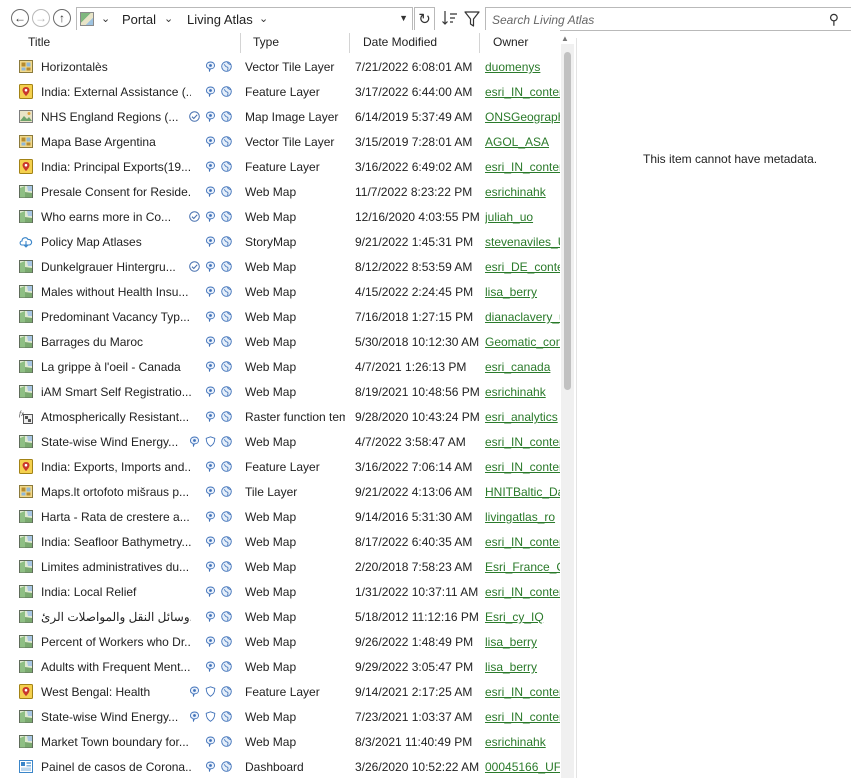  Describe the element at coordinates (522, 342) in the screenshot. I see `item-owner-link: Geomatic_content` at that location.